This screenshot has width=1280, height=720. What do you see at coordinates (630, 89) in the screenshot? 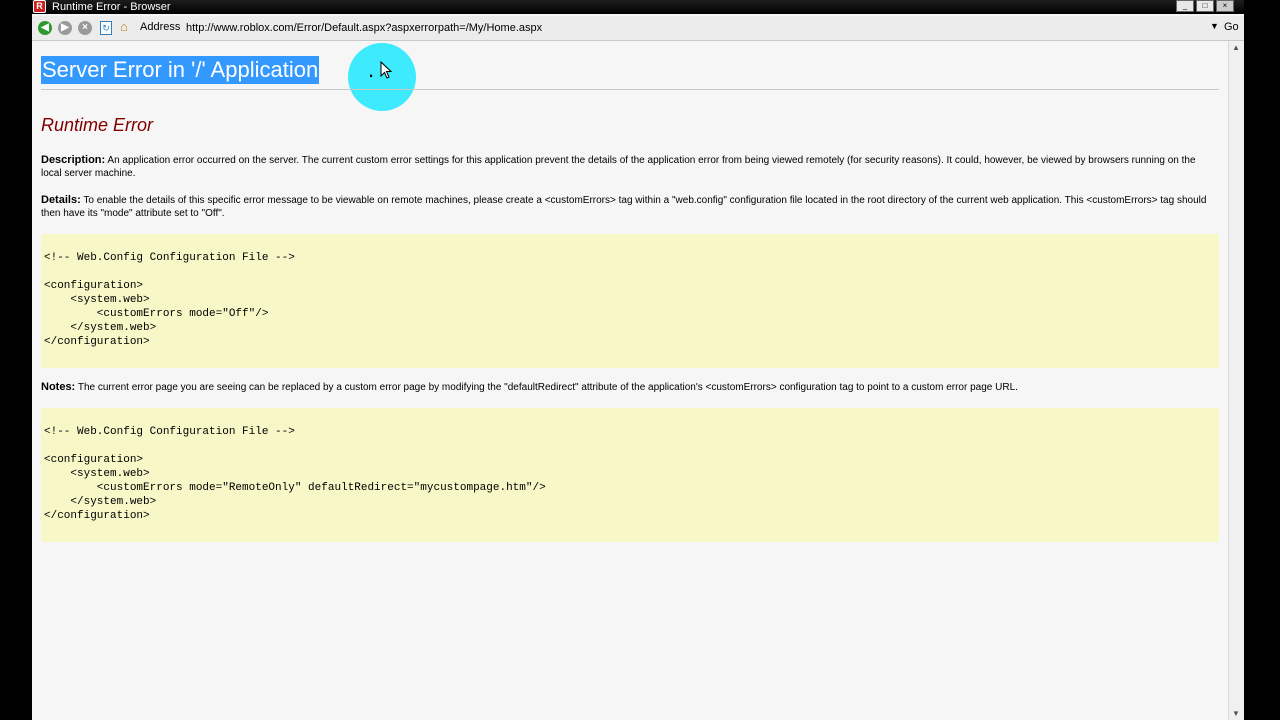
I see `title-divider` at bounding box center [630, 89].